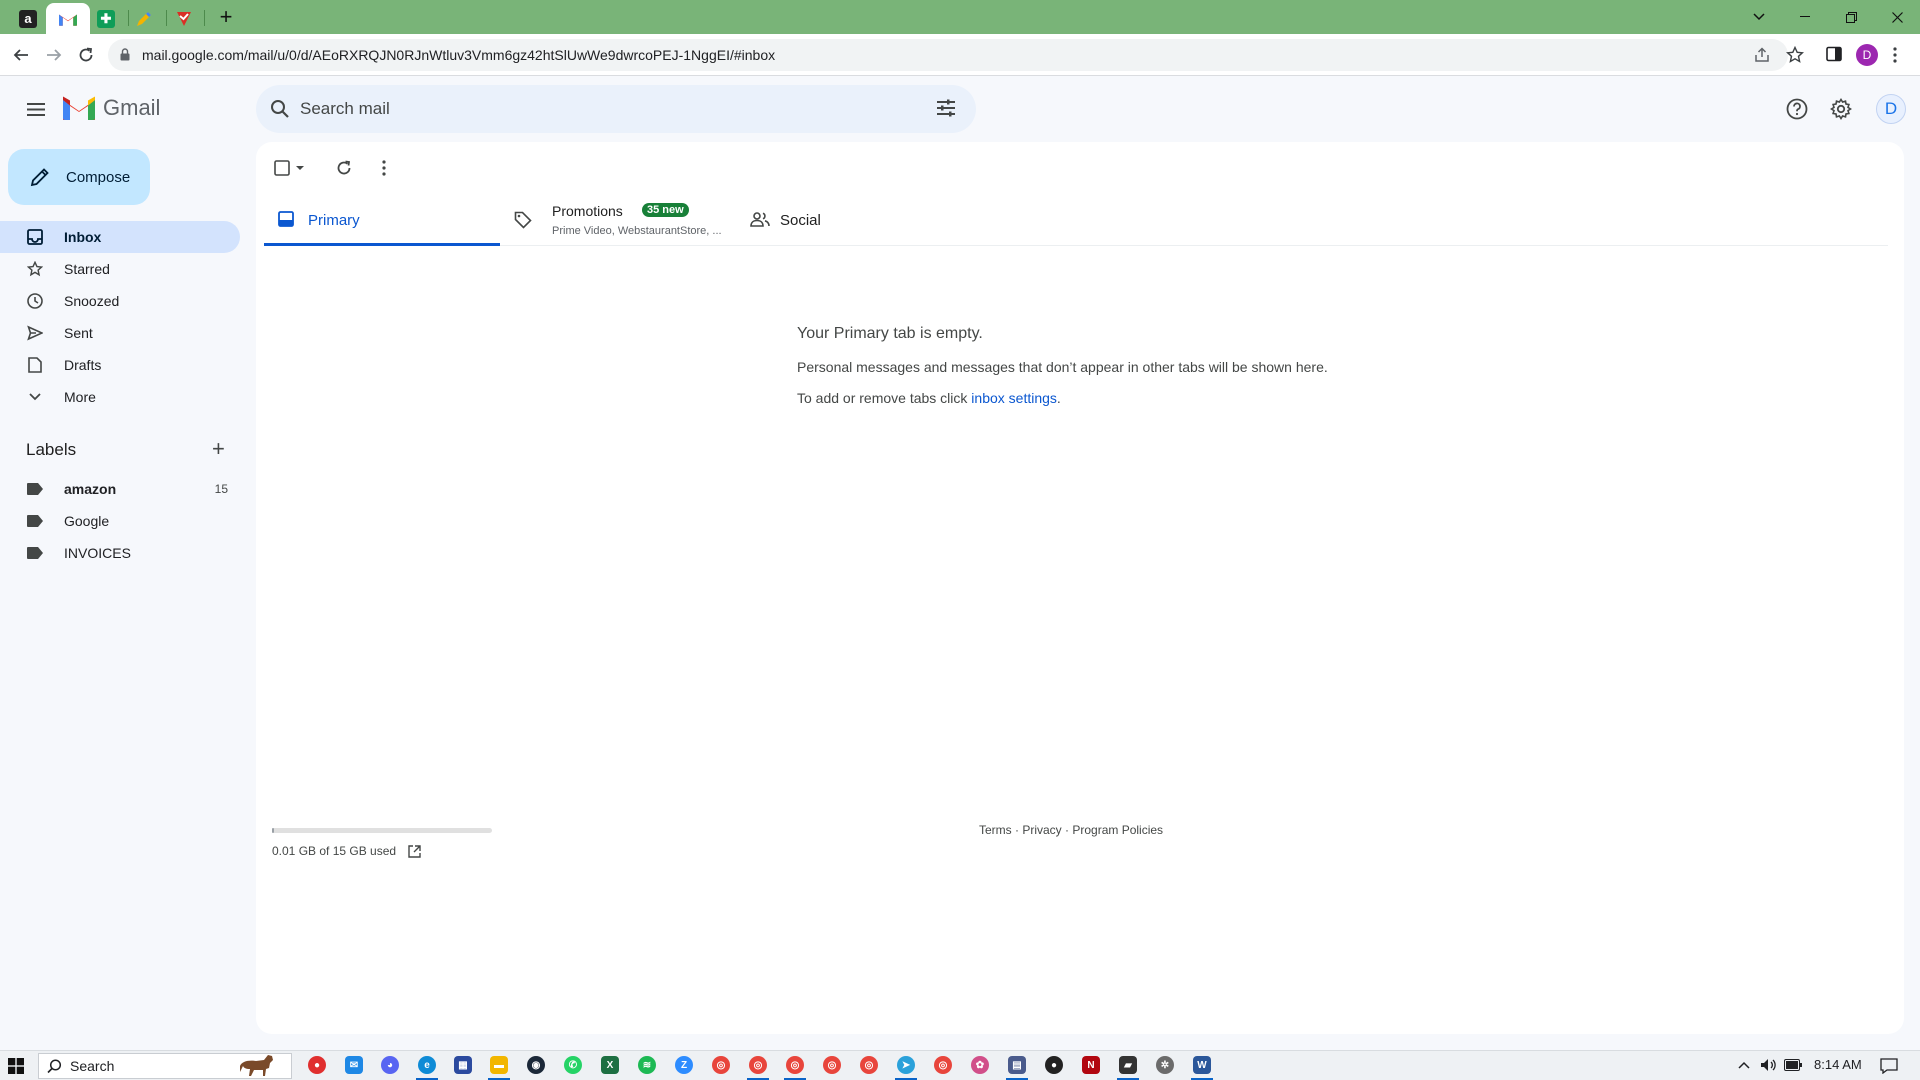 This screenshot has width=1920, height=1080. What do you see at coordinates (499, 1065) in the screenshot?
I see `taskbar-app-file-explorer-icon: ▬` at bounding box center [499, 1065].